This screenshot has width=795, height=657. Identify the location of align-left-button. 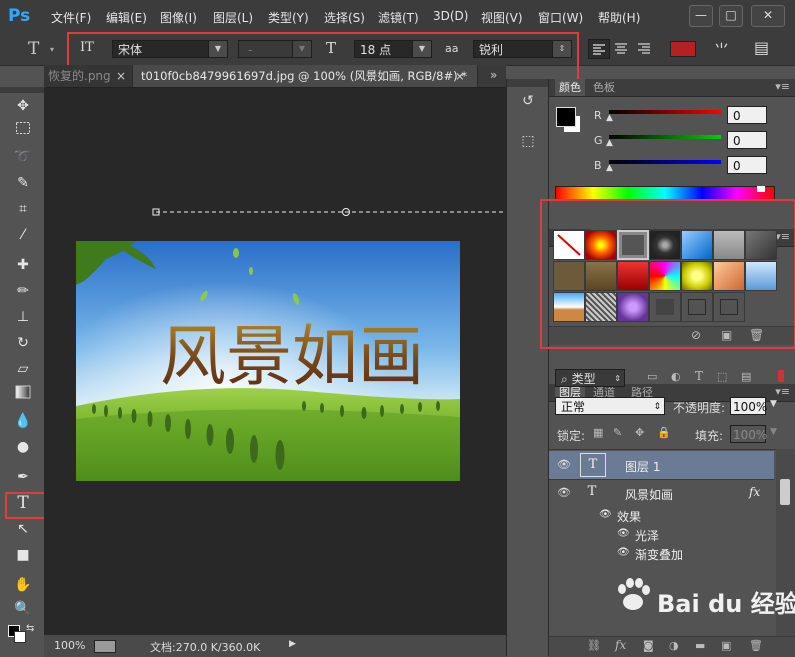
(599, 49).